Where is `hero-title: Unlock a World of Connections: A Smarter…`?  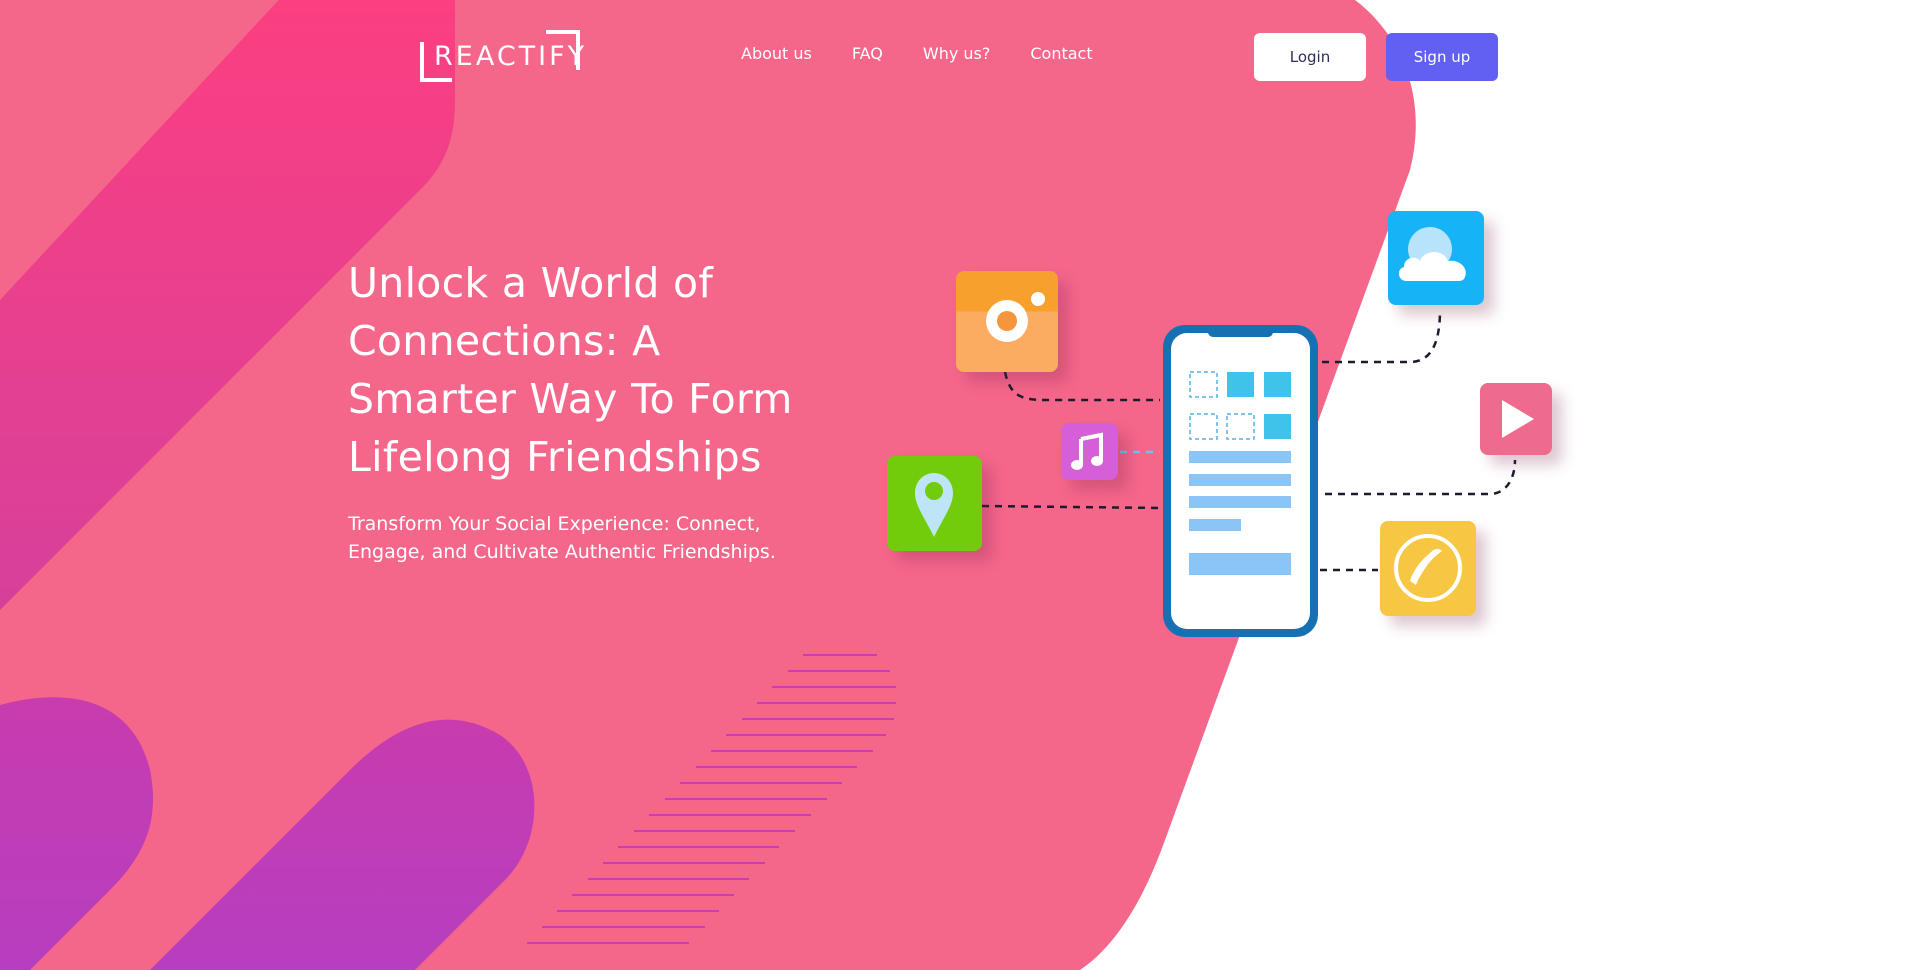
hero-title: Unlock a World of Connections: A Smarter… is located at coordinates (570, 370).